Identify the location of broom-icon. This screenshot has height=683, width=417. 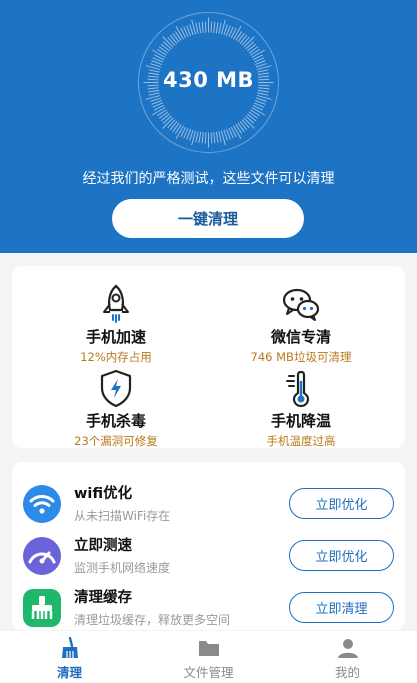
(69, 647).